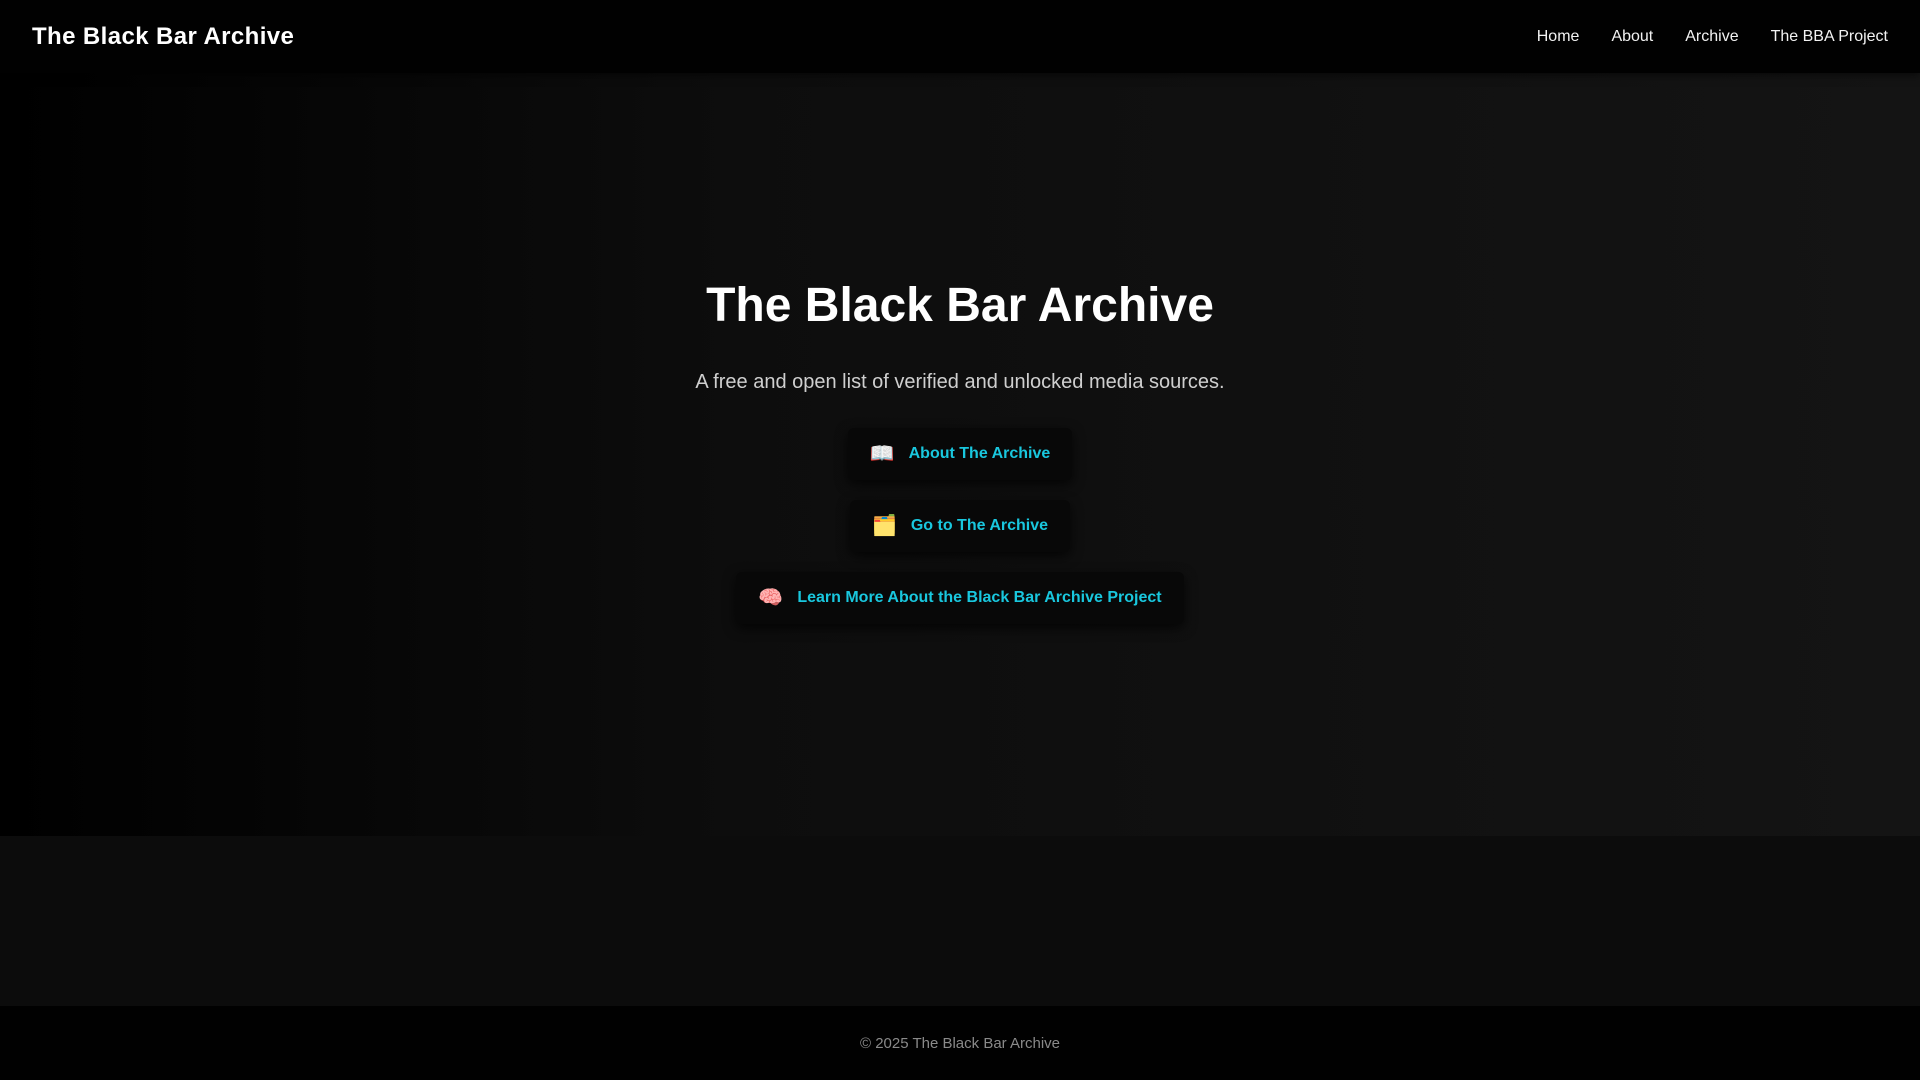  I want to click on open-book-icon: 📖, so click(882, 454).